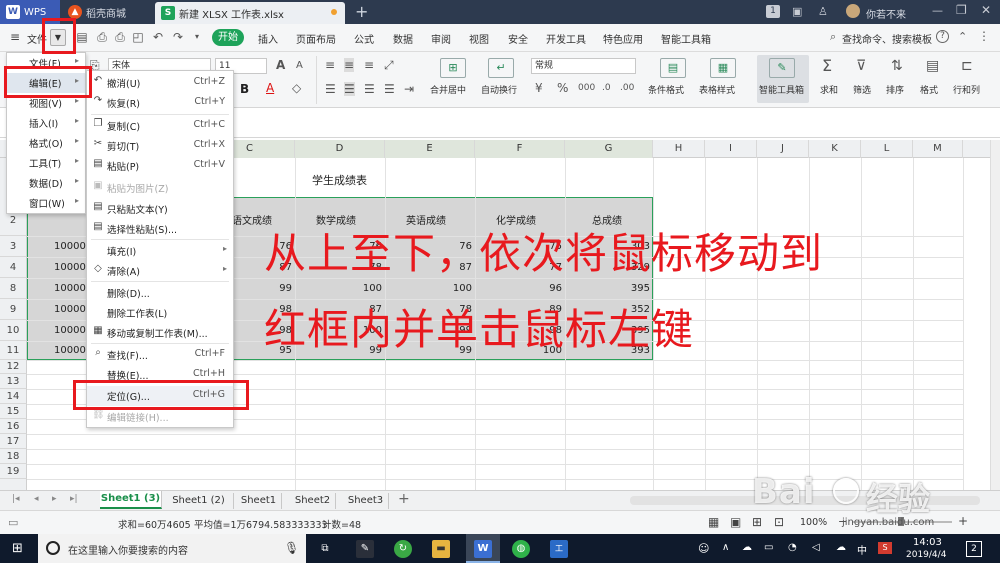 Image resolution: width=1000 pixels, height=563 pixels. What do you see at coordinates (768, 547) in the screenshot?
I see `battery-icon: ▭` at bounding box center [768, 547].